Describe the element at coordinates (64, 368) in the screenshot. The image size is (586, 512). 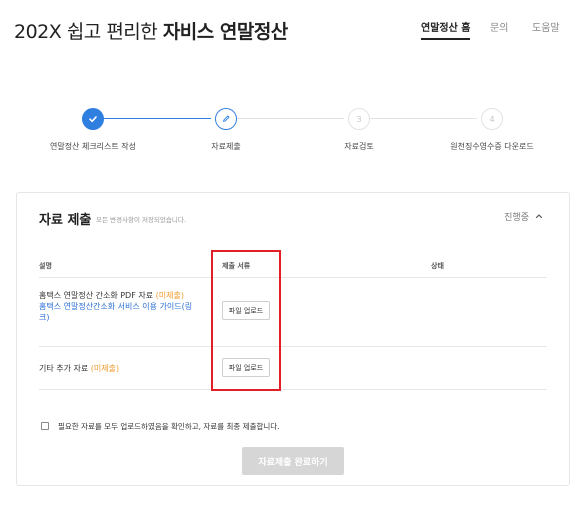
I see `row-2-desc-text: 기타 추가 자료` at that location.